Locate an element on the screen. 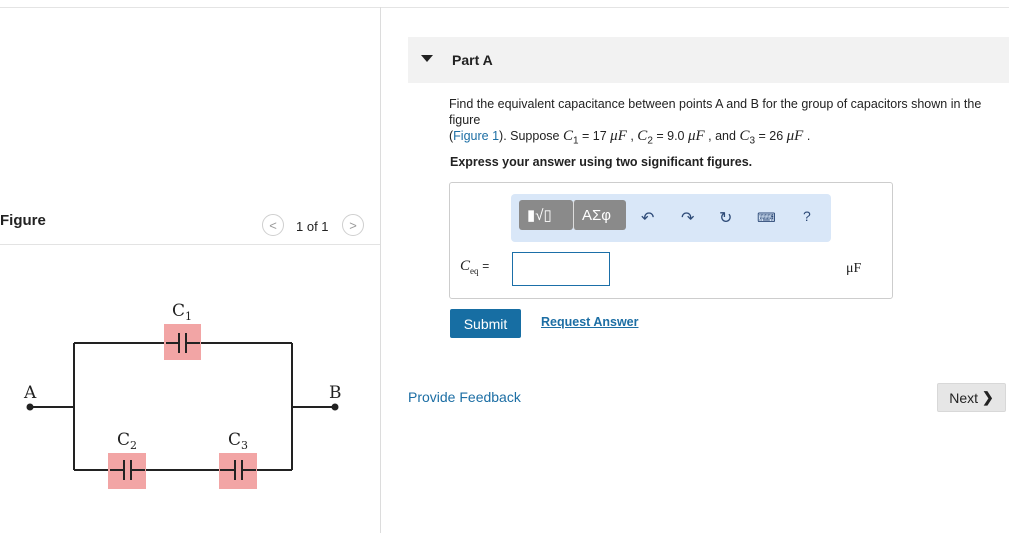  part-a-title: Part A is located at coordinates (472, 60).